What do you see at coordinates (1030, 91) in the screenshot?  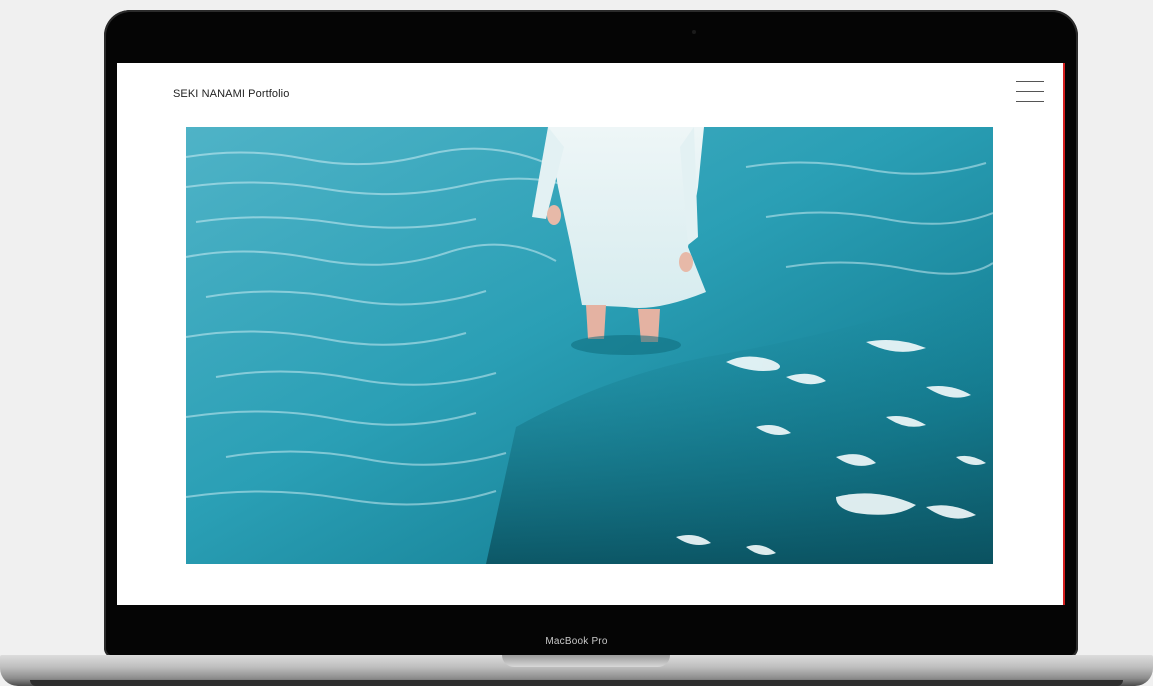 I see `hamburger-menu-icon` at bounding box center [1030, 91].